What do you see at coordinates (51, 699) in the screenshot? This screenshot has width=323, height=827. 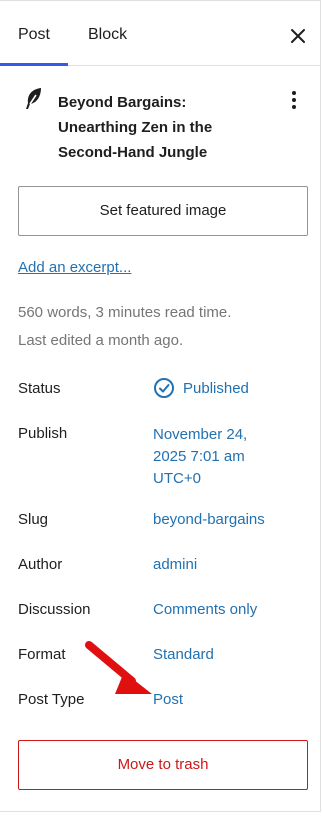 I see `post-type-label: Post Type` at bounding box center [51, 699].